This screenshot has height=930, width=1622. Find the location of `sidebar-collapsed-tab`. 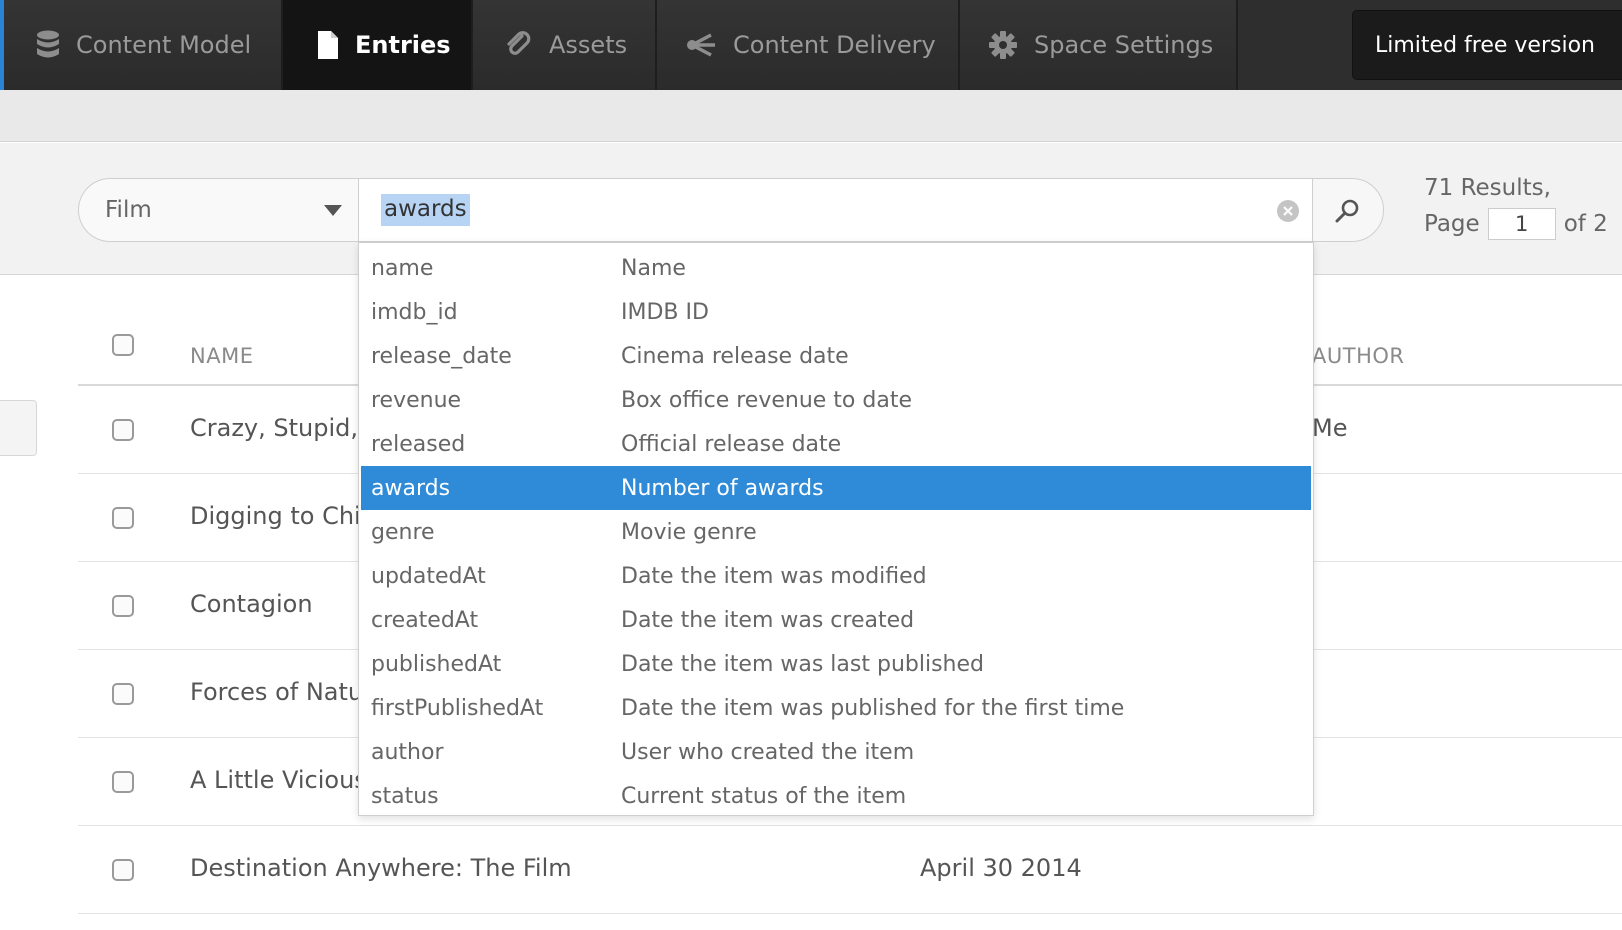

sidebar-collapsed-tab is located at coordinates (18, 428).